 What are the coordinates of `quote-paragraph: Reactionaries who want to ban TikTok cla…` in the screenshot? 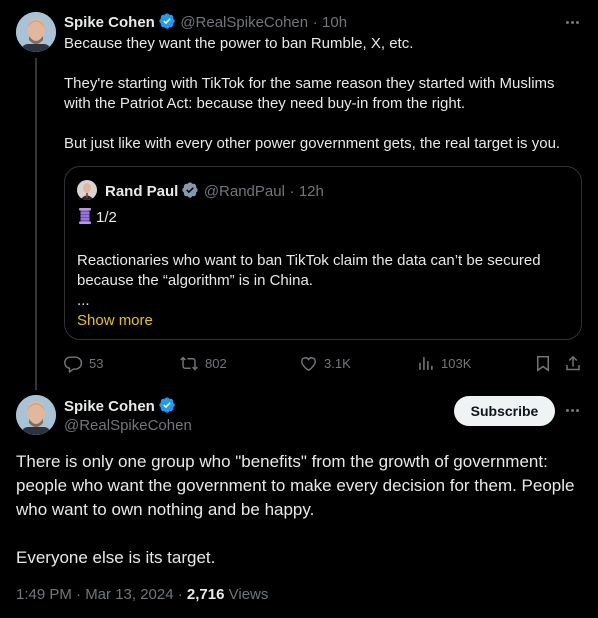 It's located at (309, 270).